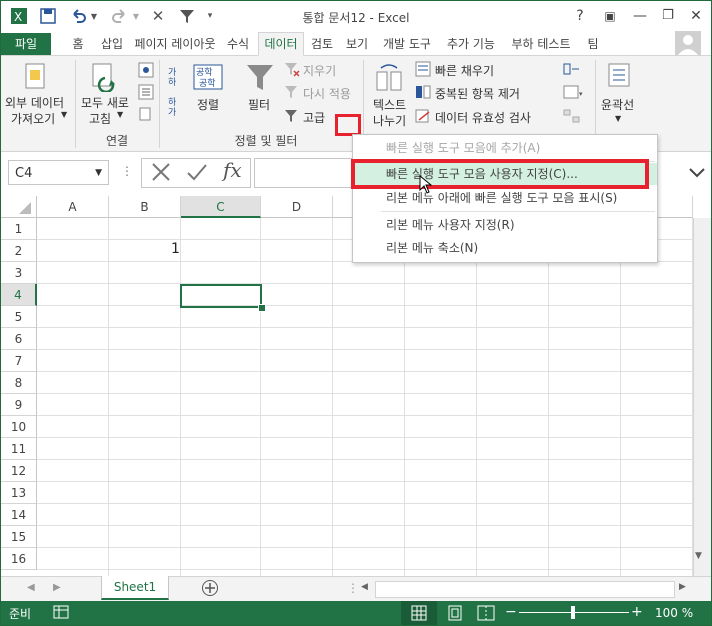 Image resolution: width=712 pixels, height=626 pixels. I want to click on grid-row-line, so click(365, 283).